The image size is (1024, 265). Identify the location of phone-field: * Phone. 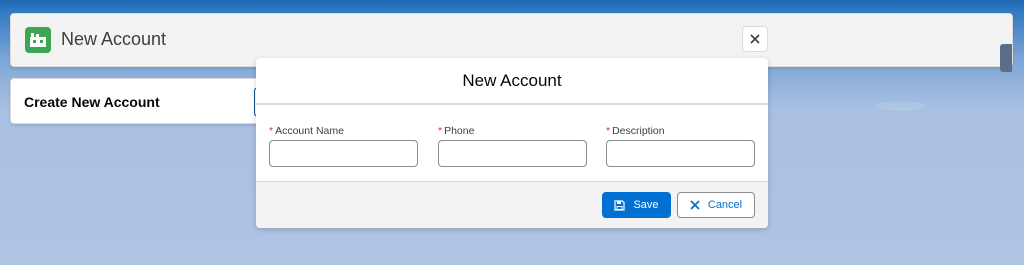
(512, 146).